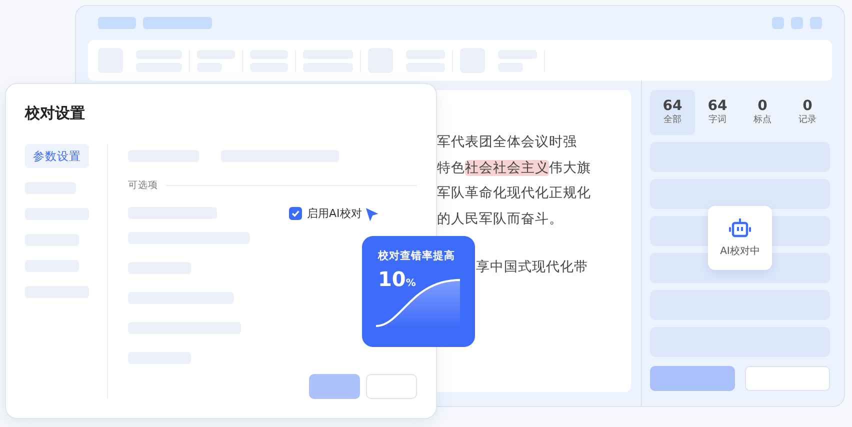 The height and width of the screenshot is (427, 852). Describe the element at coordinates (514, 193) in the screenshot. I see `text-line: 军队革命化现代化正规化` at that location.